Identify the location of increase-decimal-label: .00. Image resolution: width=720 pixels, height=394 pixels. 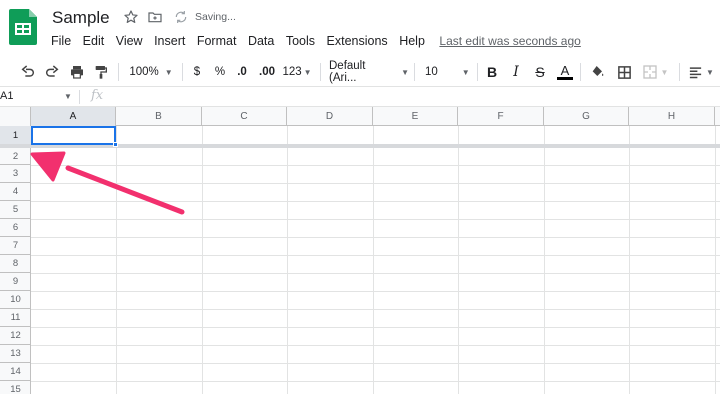
(267, 72).